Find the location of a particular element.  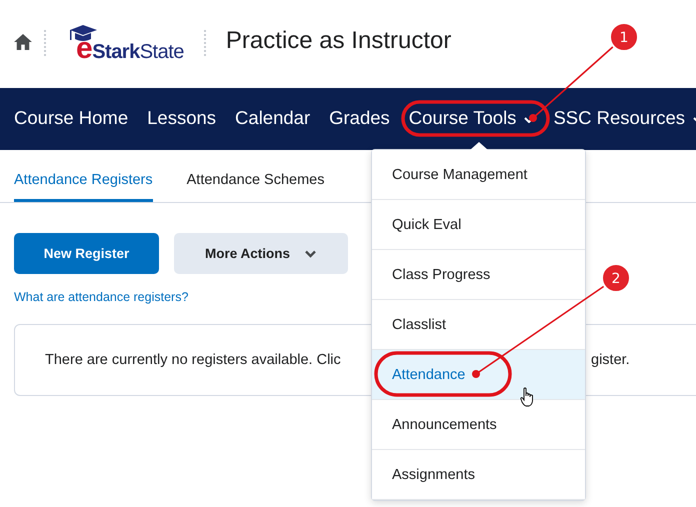

dropdown-item: Announcements is located at coordinates (478, 425).